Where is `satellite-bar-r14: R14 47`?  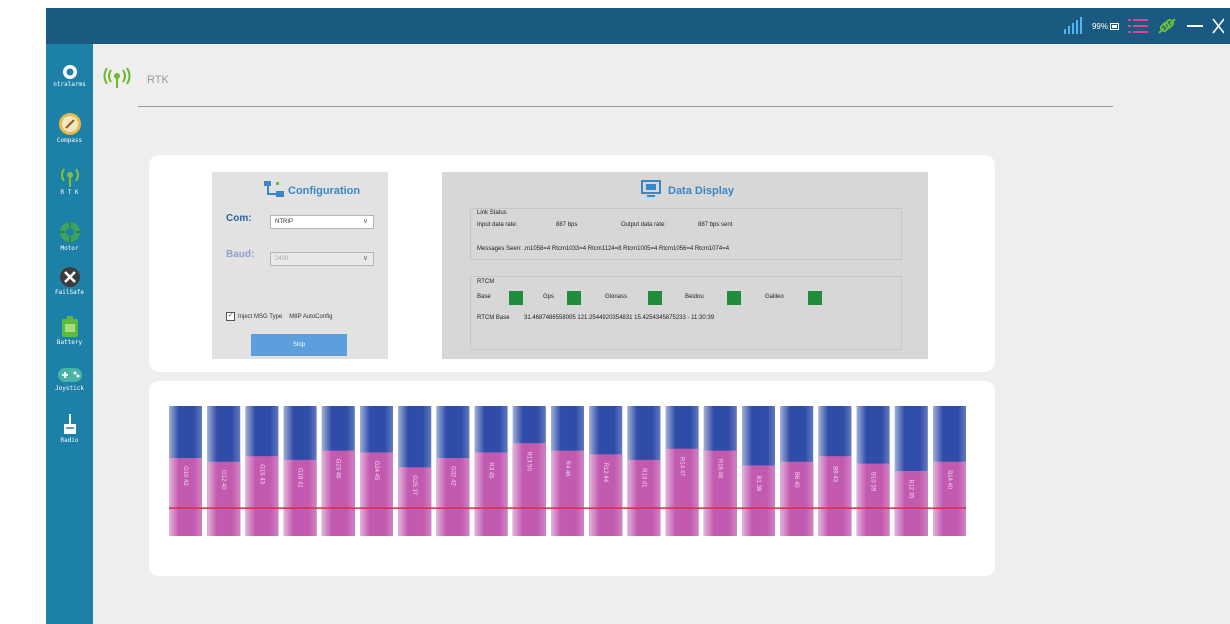 satellite-bar-r14: R14 47 is located at coordinates (682, 471).